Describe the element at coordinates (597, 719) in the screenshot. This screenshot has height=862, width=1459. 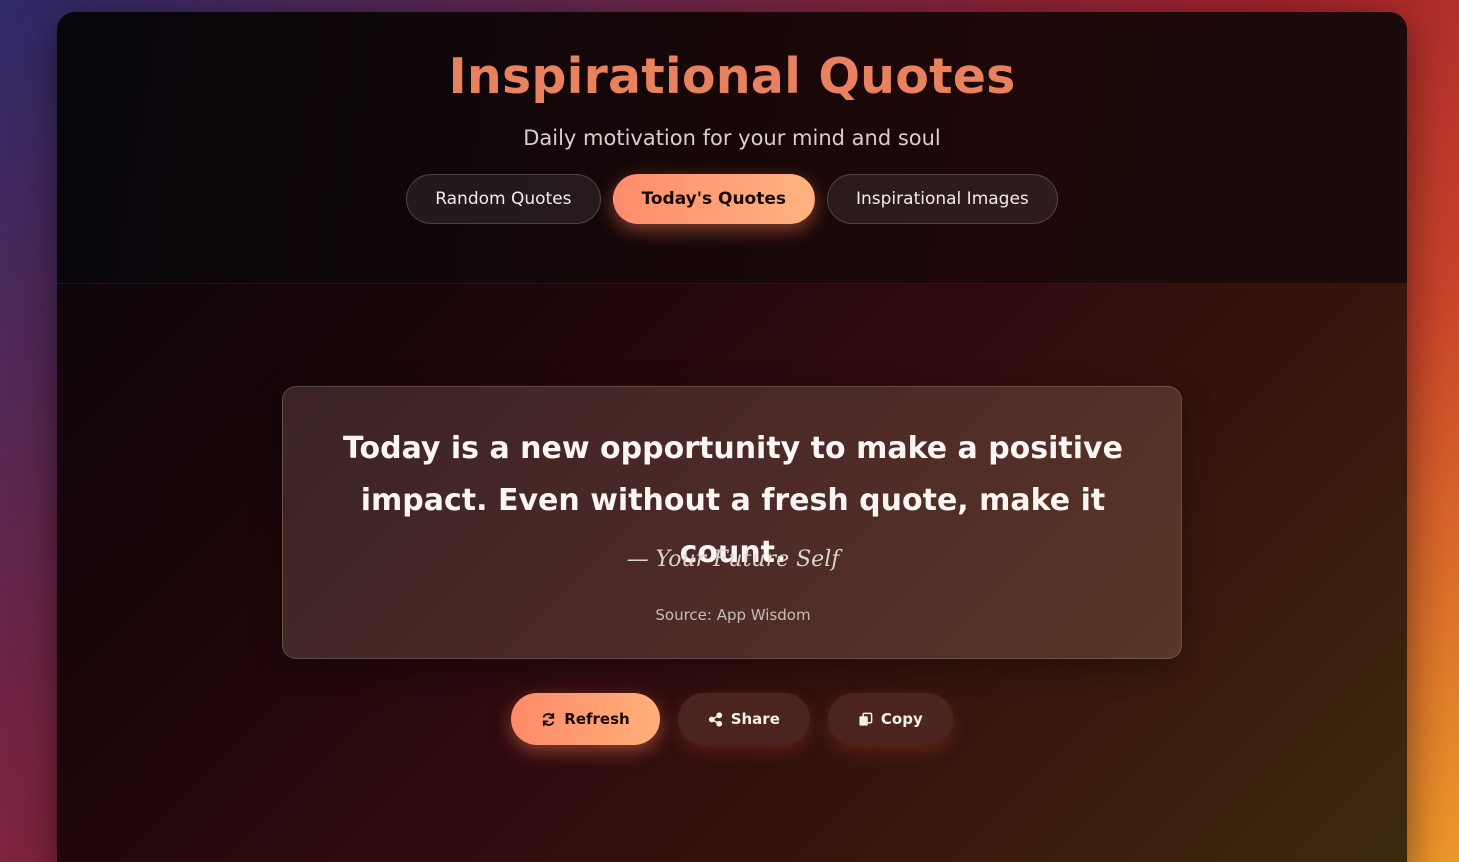
I see `refresh-label: Refresh` at that location.